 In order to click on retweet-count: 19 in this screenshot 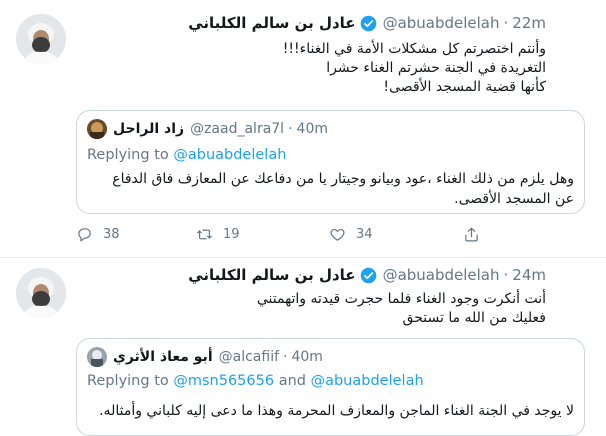, I will do `click(231, 234)`.